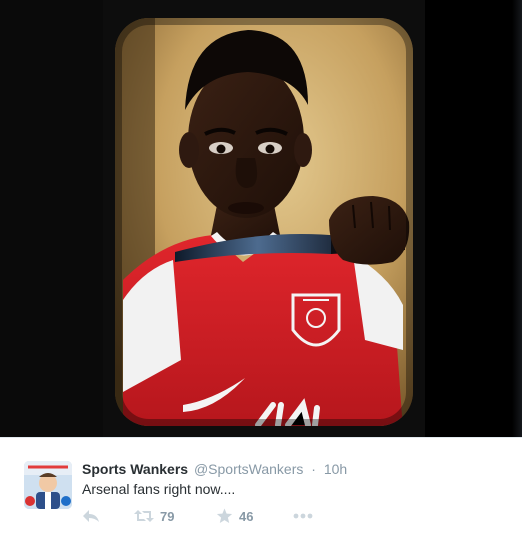 This screenshot has width=522, height=544. Describe the element at coordinates (224, 516) in the screenshot. I see `star-icon` at that location.